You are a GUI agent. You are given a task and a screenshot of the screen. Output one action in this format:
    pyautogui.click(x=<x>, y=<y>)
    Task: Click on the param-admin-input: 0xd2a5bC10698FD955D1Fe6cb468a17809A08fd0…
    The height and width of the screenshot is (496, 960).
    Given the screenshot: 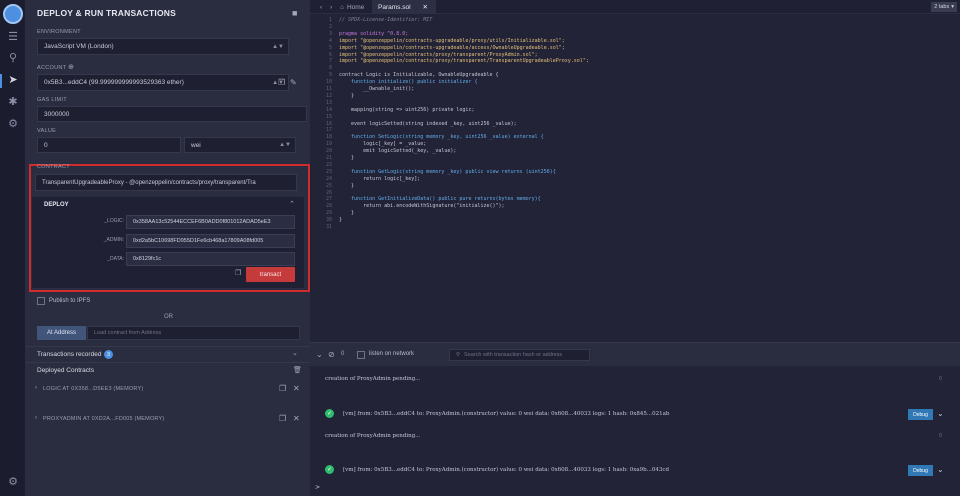 What is the action you would take?
    pyautogui.click(x=210, y=241)
    